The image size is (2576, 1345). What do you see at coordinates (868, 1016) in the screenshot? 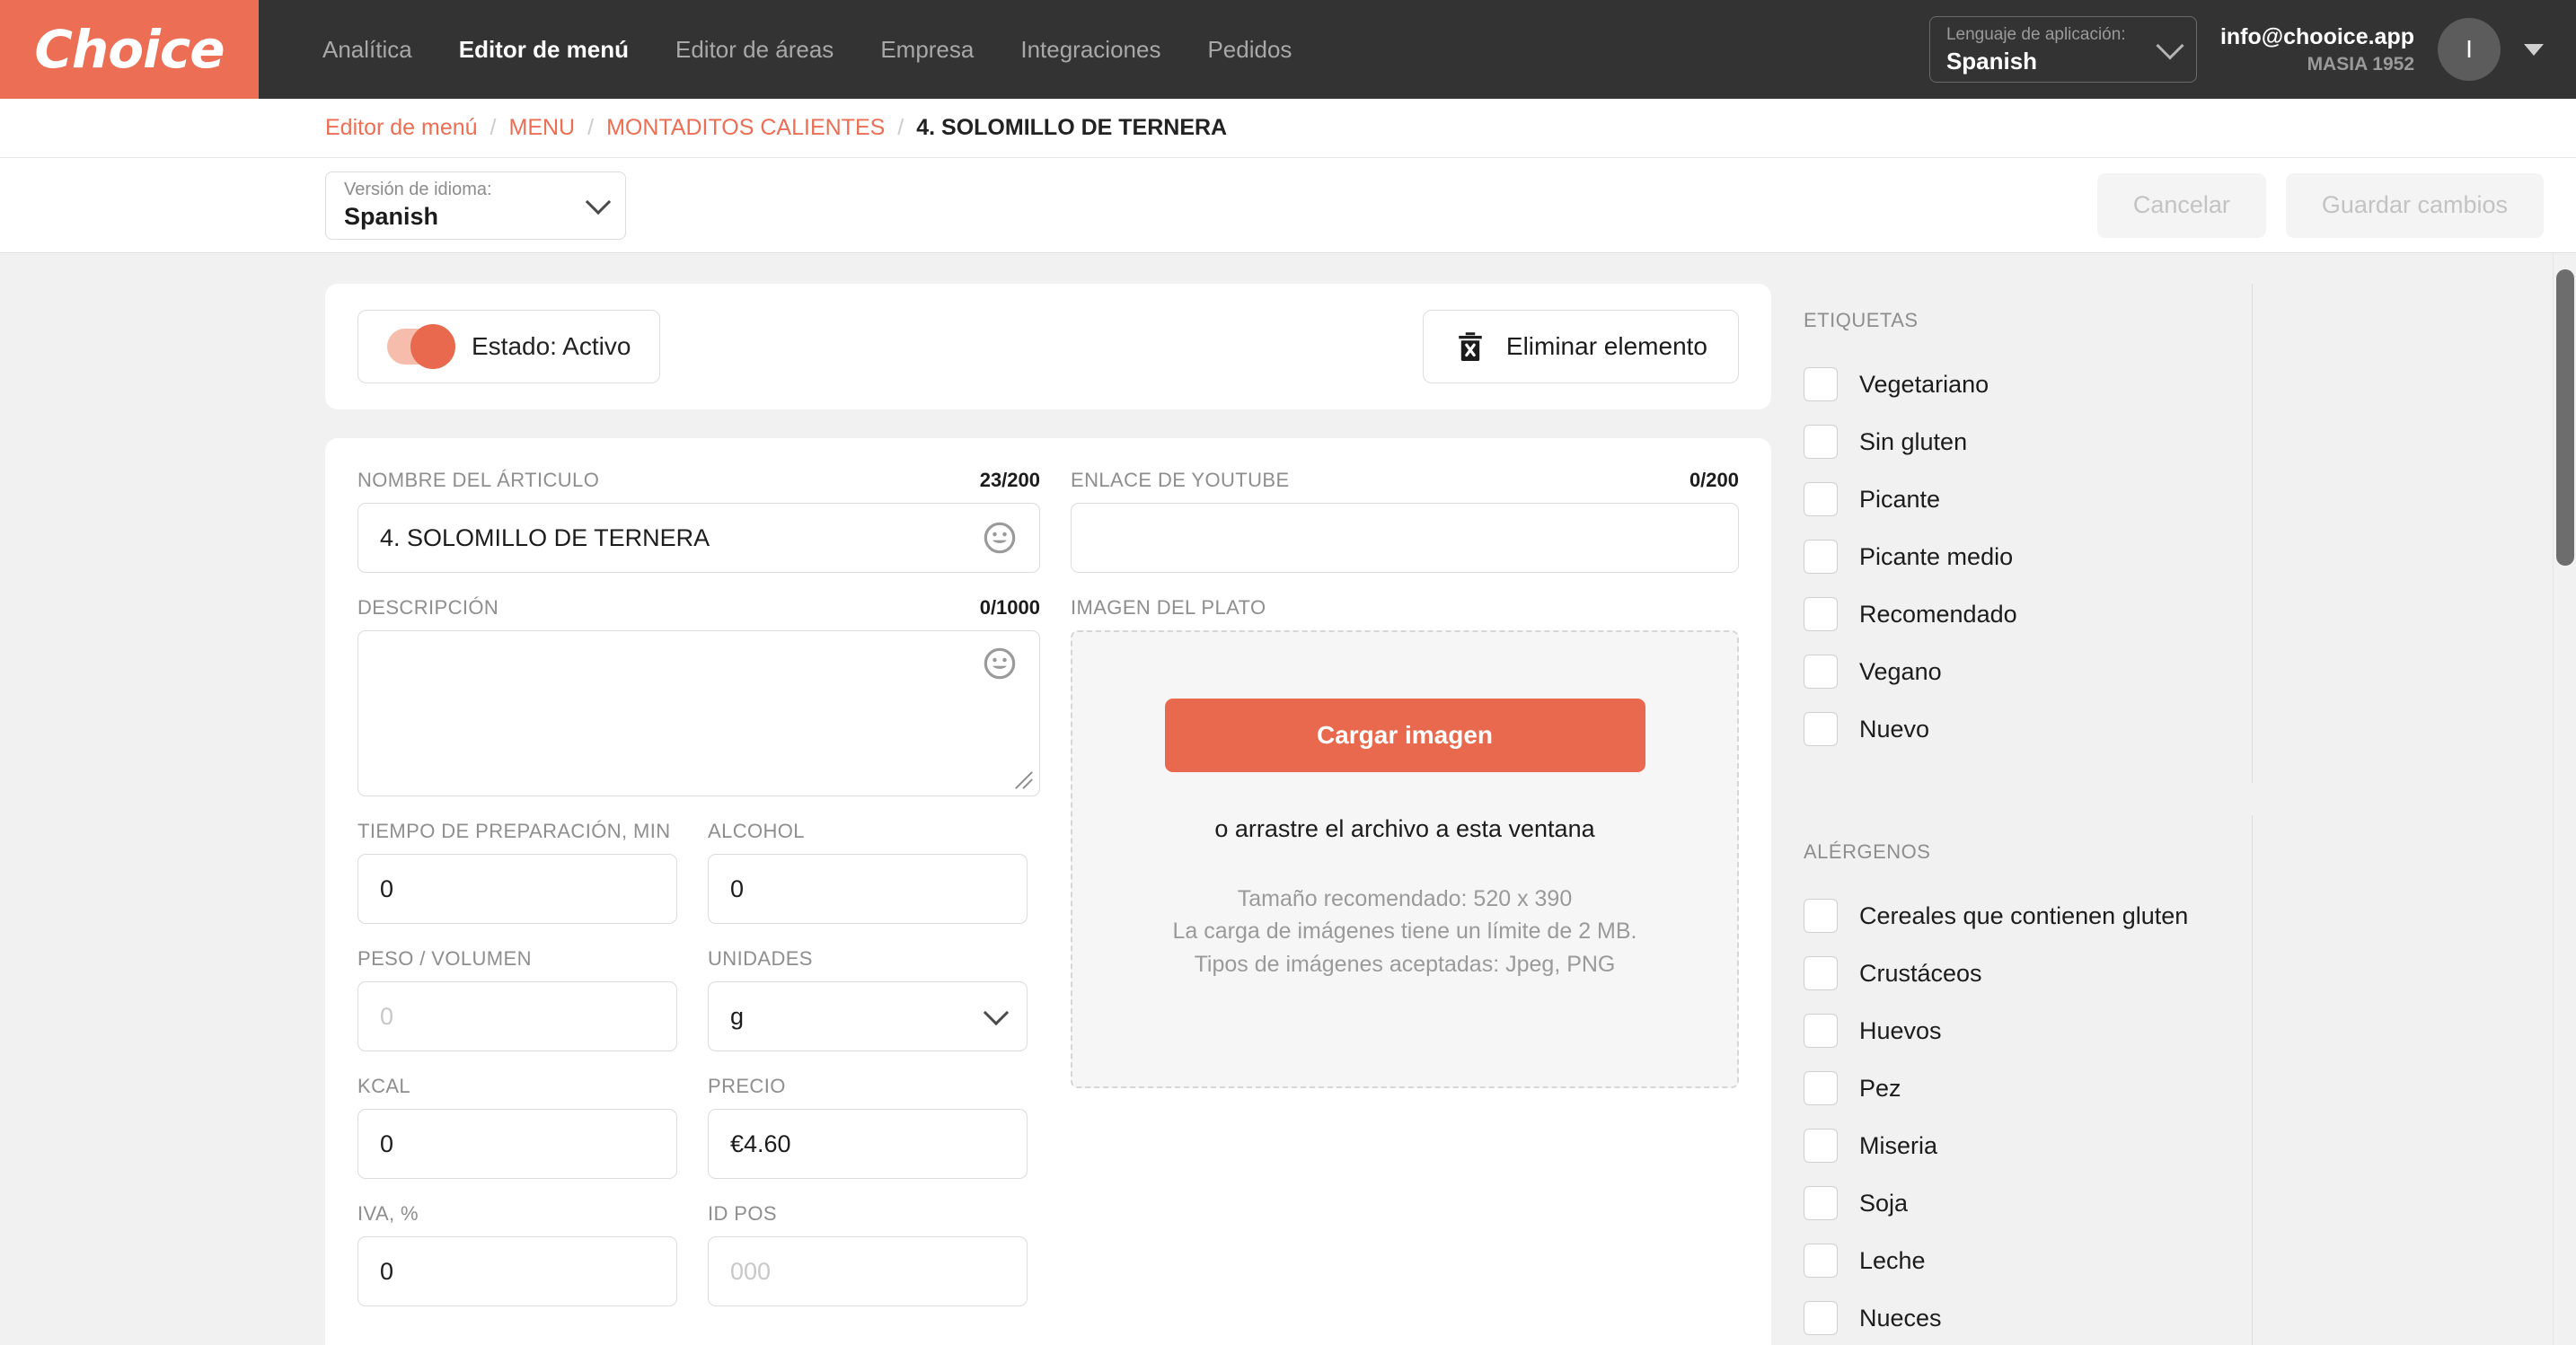
I see `units-select: g` at bounding box center [868, 1016].